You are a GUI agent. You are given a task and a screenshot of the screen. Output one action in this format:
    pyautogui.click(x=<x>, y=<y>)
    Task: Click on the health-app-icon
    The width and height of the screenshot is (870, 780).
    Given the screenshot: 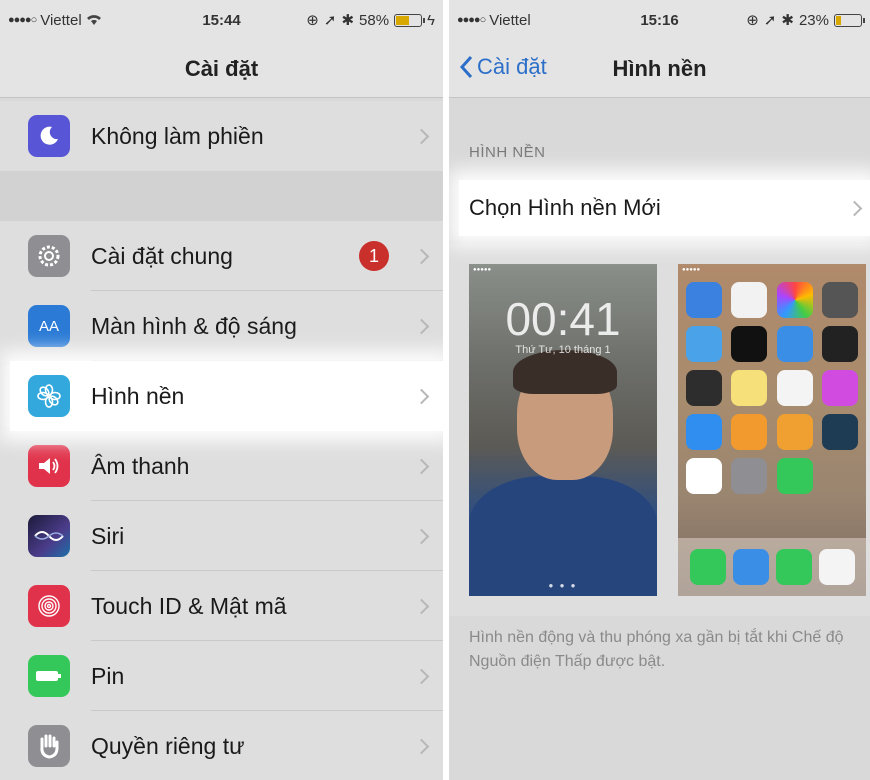 What is the action you would take?
    pyautogui.click(x=704, y=476)
    